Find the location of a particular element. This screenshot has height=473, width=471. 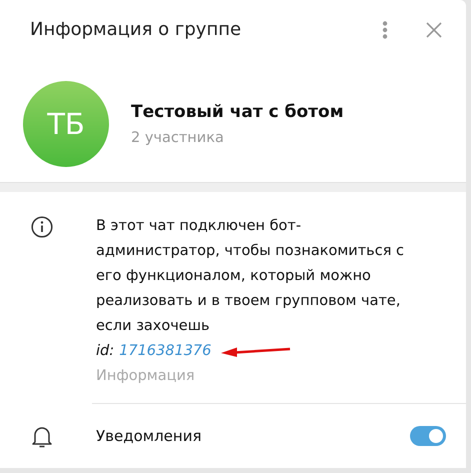

info-caption: Информация is located at coordinates (146, 376).